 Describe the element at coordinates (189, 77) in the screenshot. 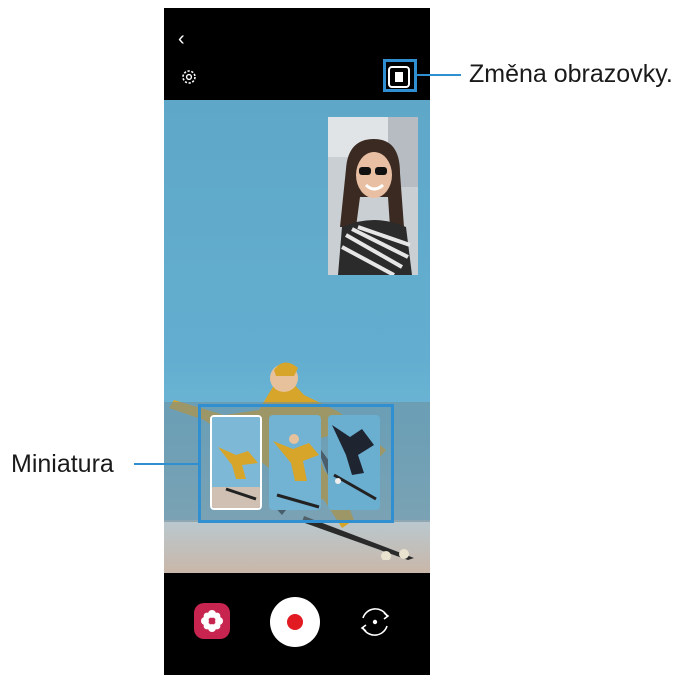

I see `gear-icon` at that location.